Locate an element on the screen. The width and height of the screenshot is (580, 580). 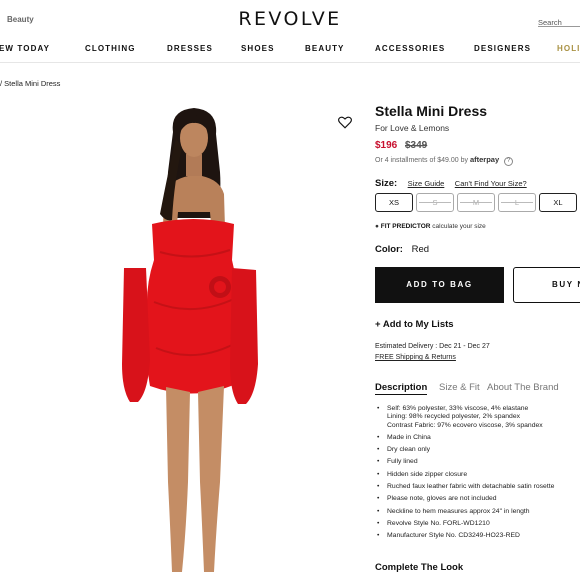
size-row: Size: Size Guide Can't Find Your Size? is located at coordinates (451, 182).